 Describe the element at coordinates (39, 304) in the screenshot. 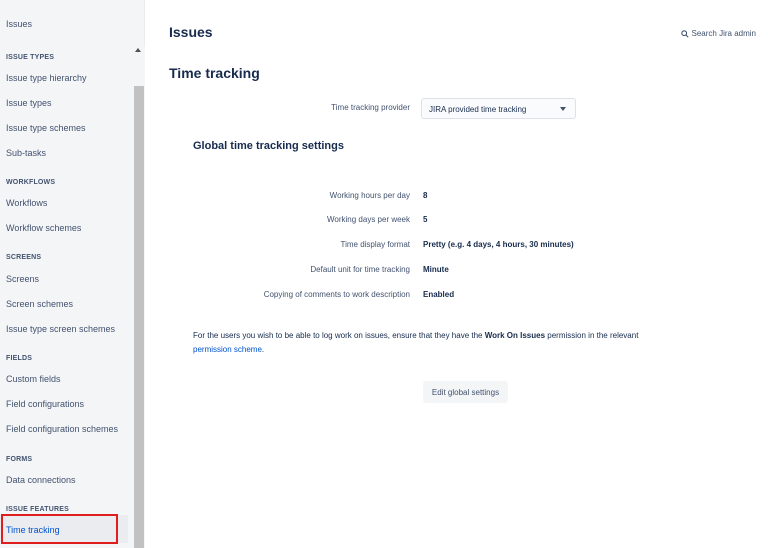

I see `sidebar-item-screen-schemes: Screen schemes` at that location.